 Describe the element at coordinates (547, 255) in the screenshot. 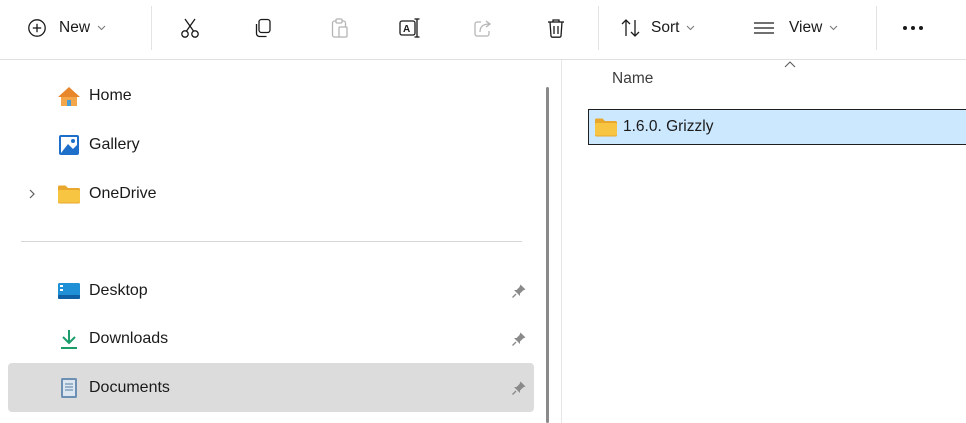

I see `nav-scrollbar-thumb` at that location.